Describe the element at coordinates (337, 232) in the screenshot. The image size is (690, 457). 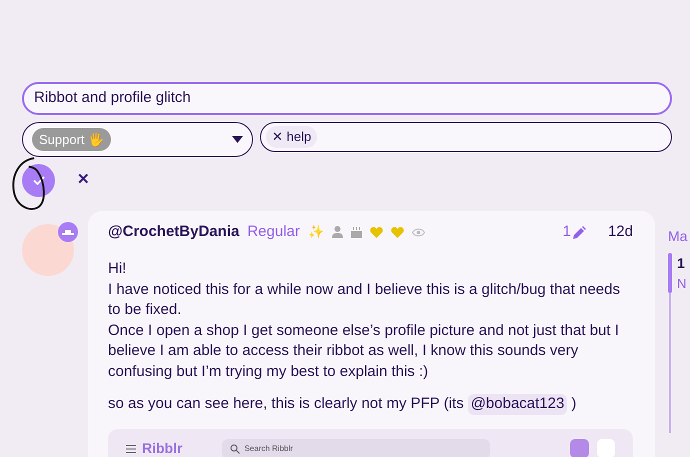
I see `person-icon` at that location.